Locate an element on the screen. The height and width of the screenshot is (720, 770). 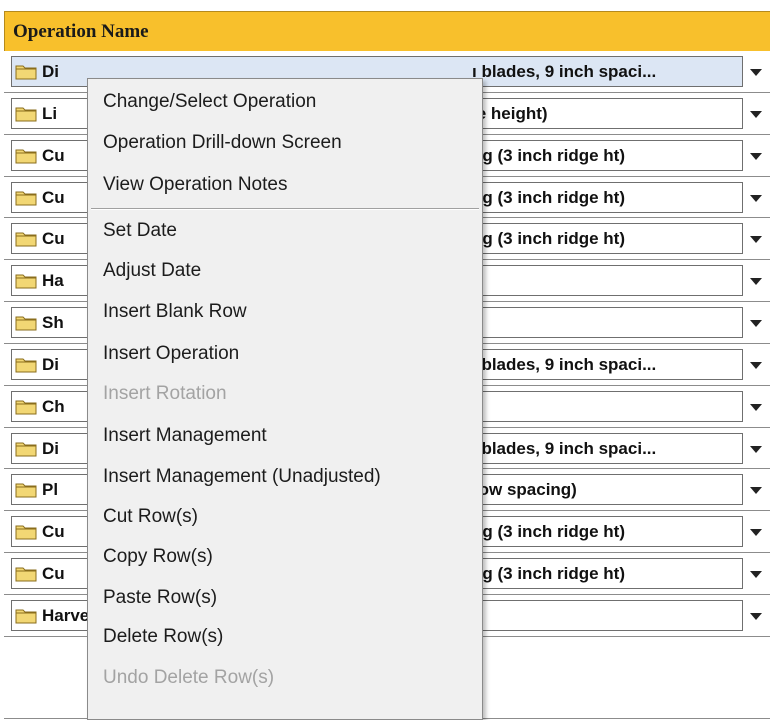
menu-item-paste-rows: Paste Row(s) is located at coordinates (160, 598).